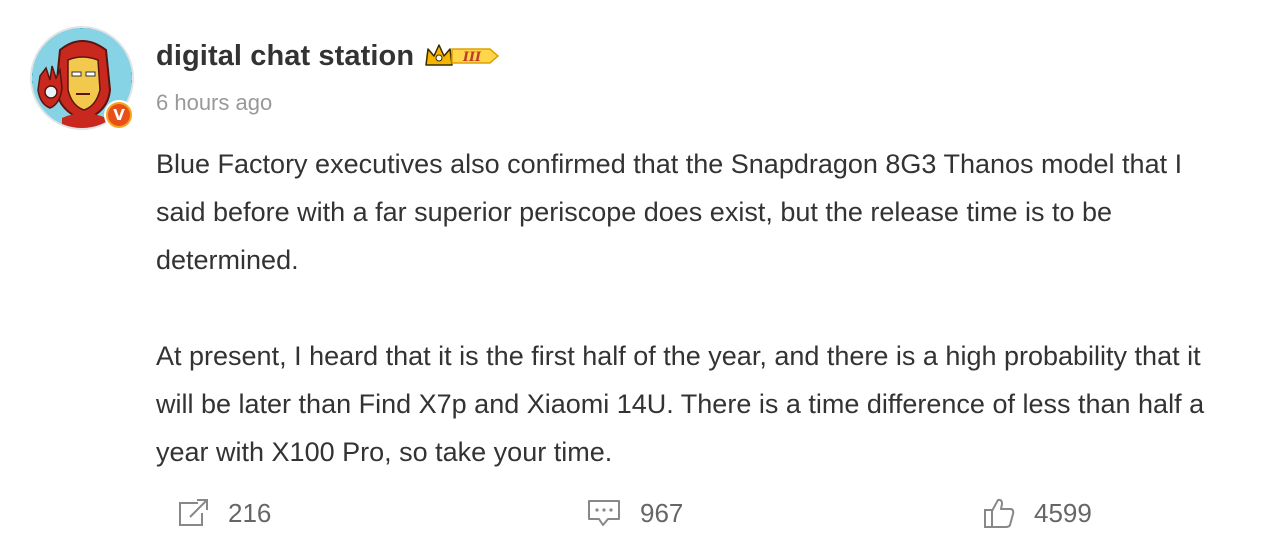 This screenshot has height=544, width=1272. Describe the element at coordinates (214, 103) in the screenshot. I see `post-timestamp: 6 hours ago` at that location.